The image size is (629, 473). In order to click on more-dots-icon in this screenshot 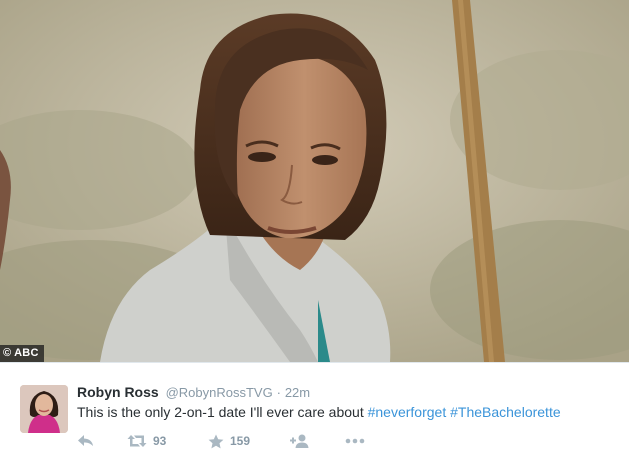, I will do `click(355, 441)`.